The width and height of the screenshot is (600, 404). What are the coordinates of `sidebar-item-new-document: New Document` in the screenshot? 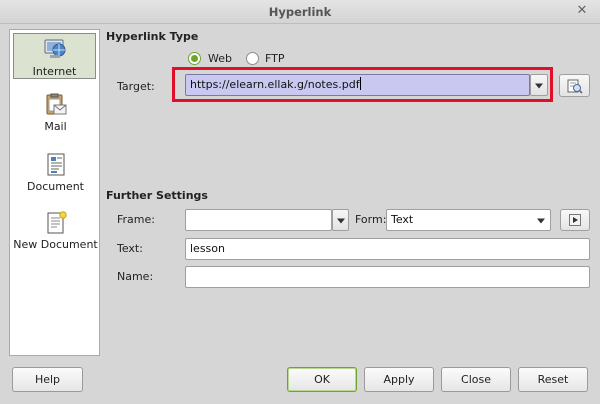 It's located at (55, 236).